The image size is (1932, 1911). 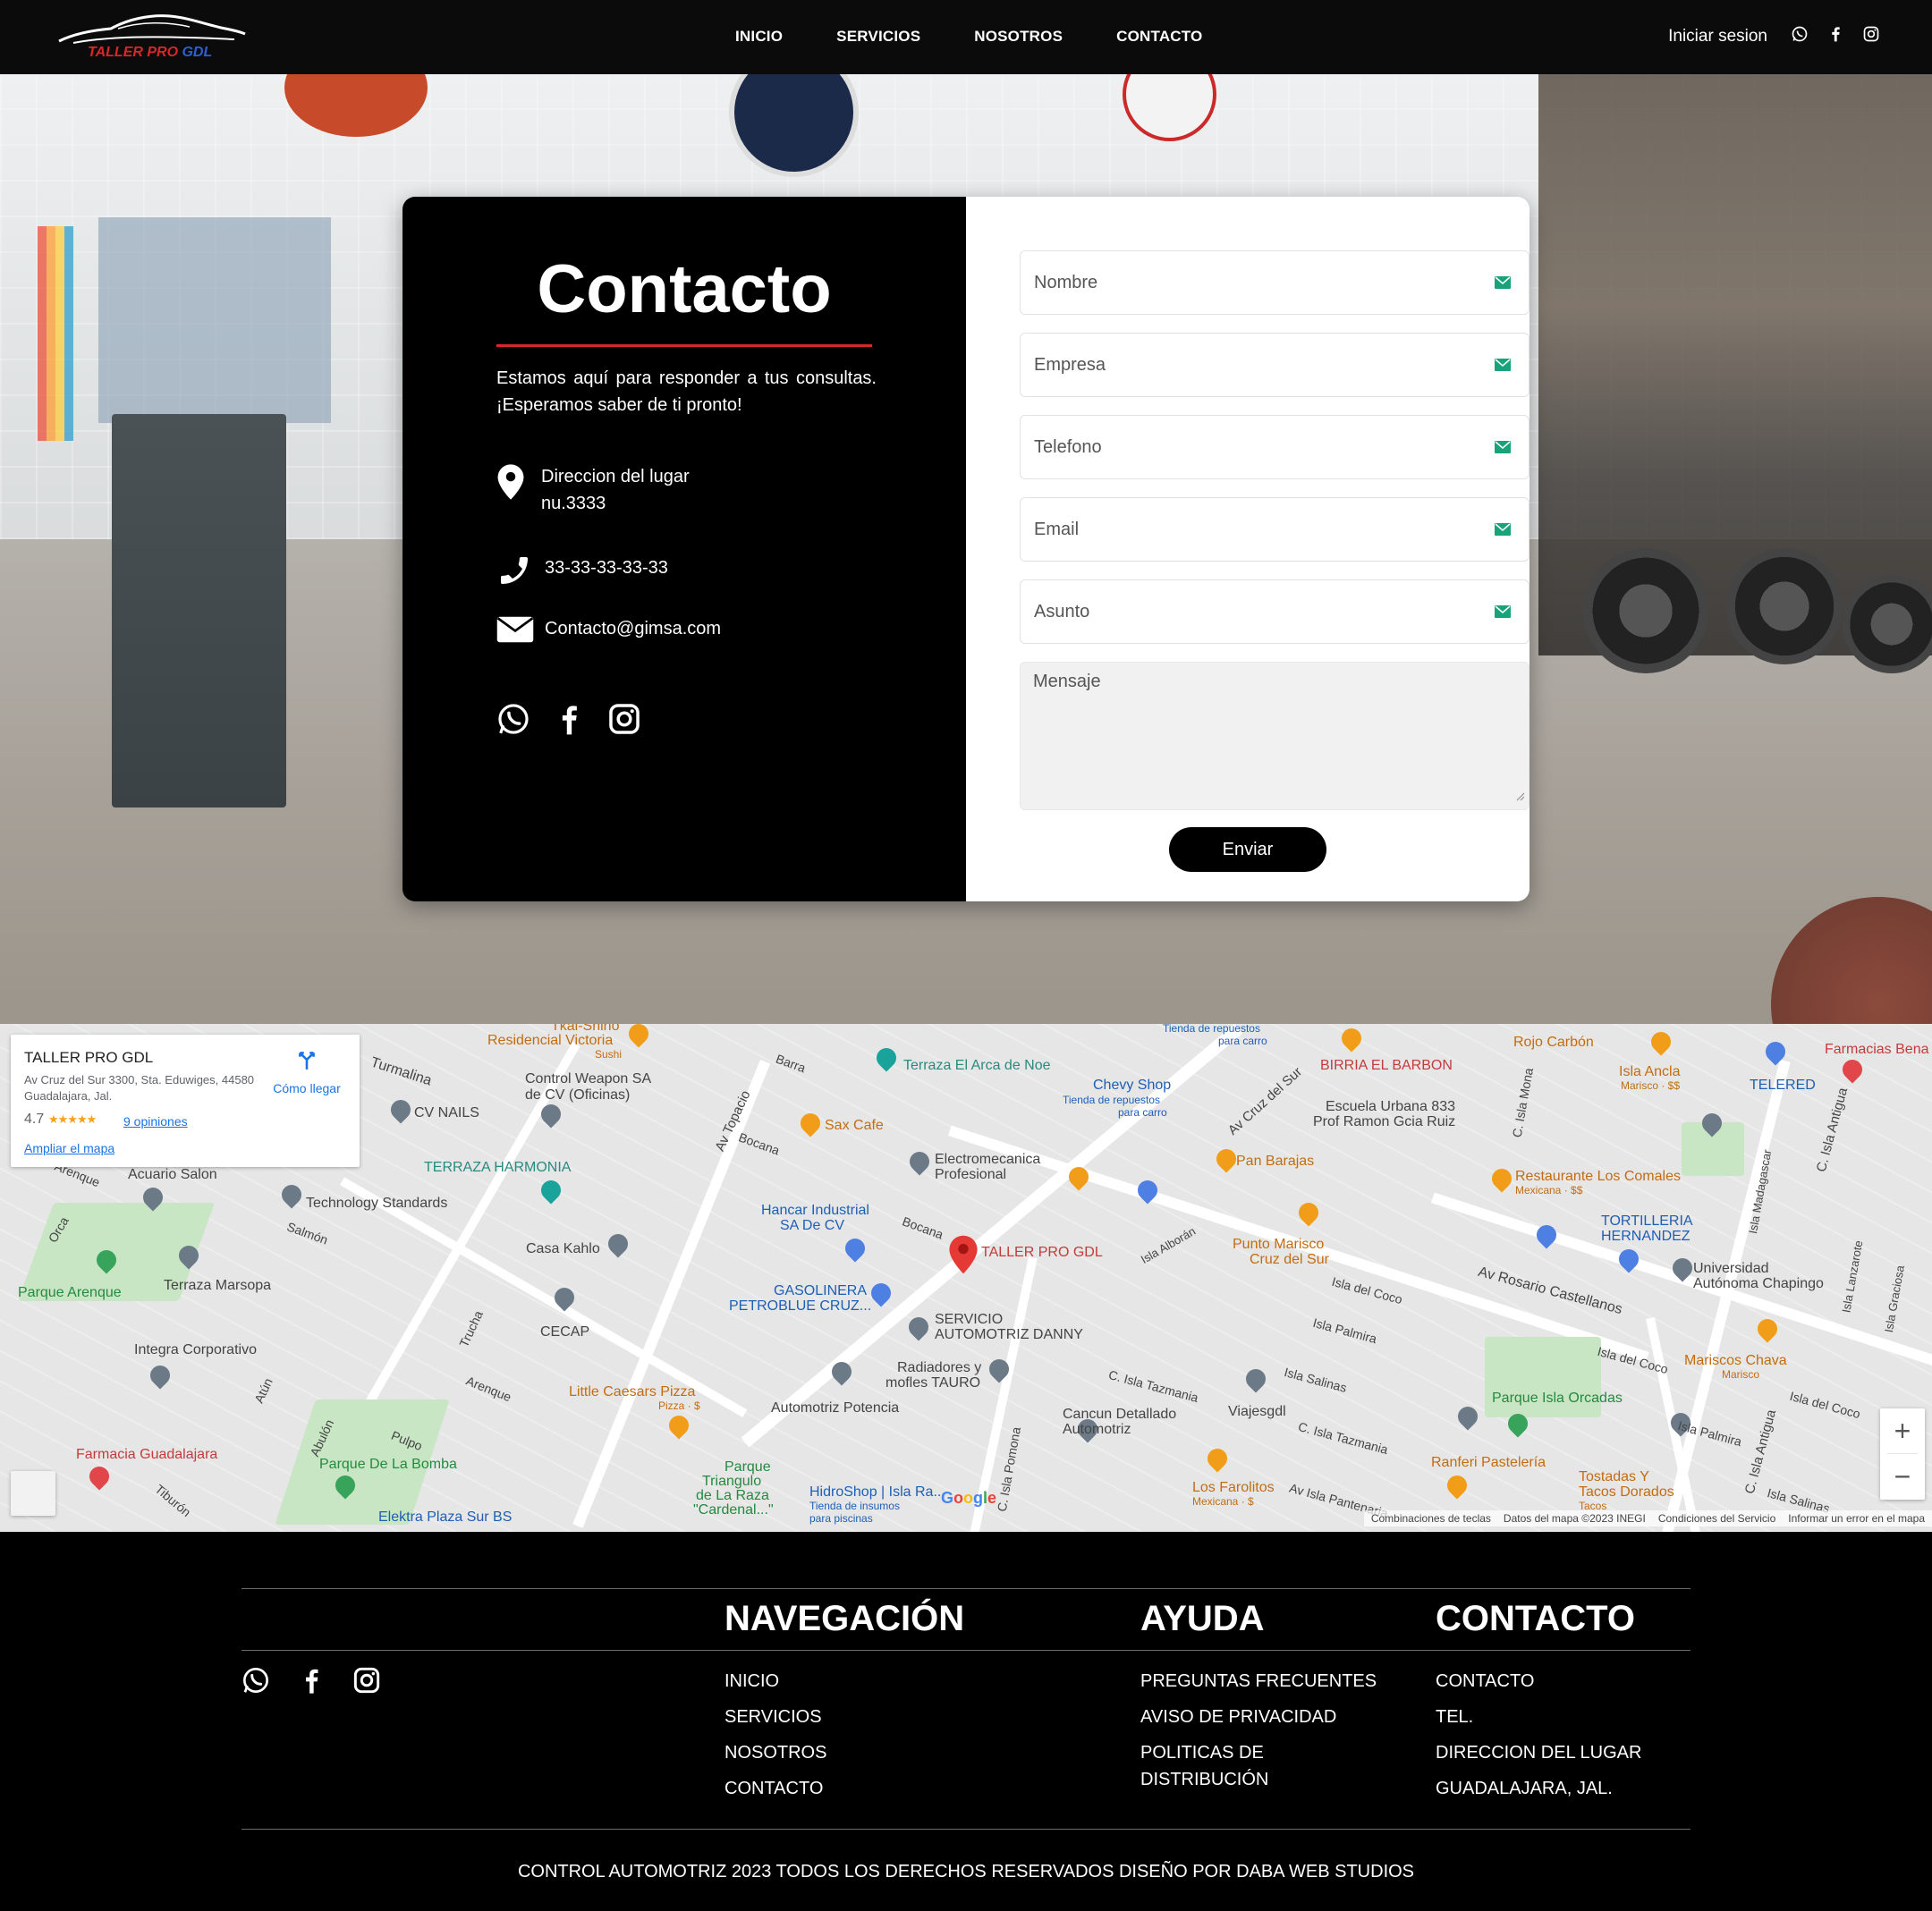 What do you see at coordinates (1902, 1477) in the screenshot?
I see `zoom-out-button: −` at bounding box center [1902, 1477].